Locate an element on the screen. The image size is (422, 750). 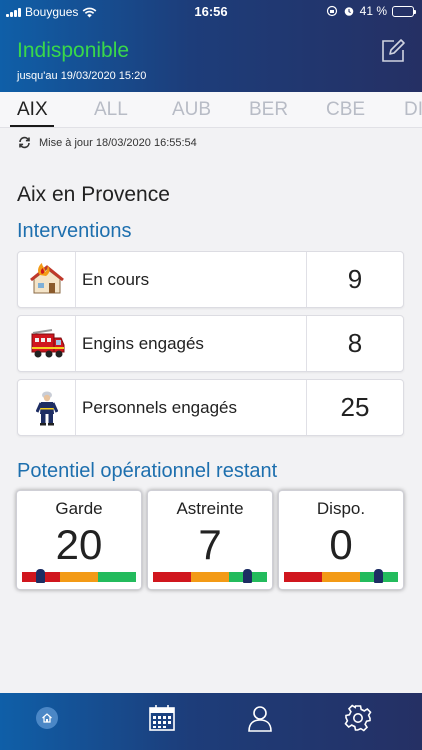
tab-cbe: CBE is located at coordinates (345, 110).